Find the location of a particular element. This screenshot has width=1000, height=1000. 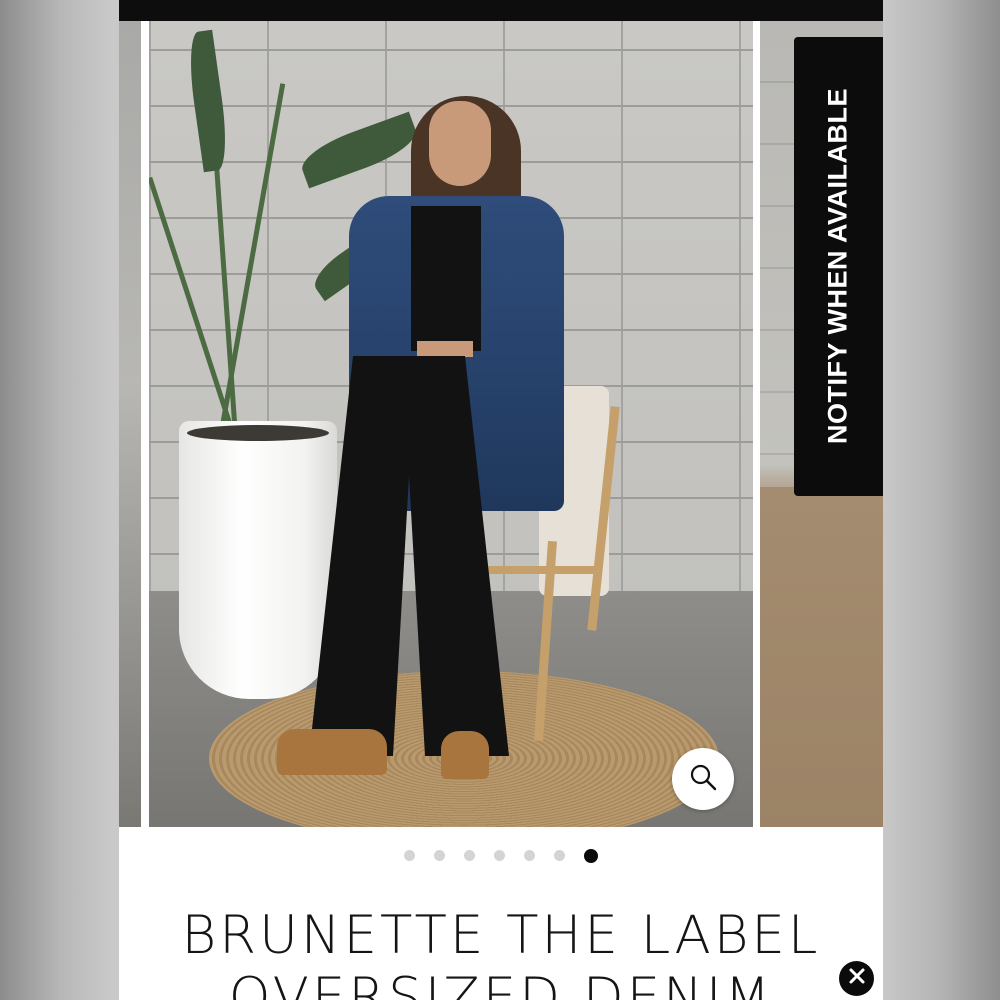

product-title: BRUNETTE THE LABEL OVERSIZED DENIM is located at coordinates (501, 952).